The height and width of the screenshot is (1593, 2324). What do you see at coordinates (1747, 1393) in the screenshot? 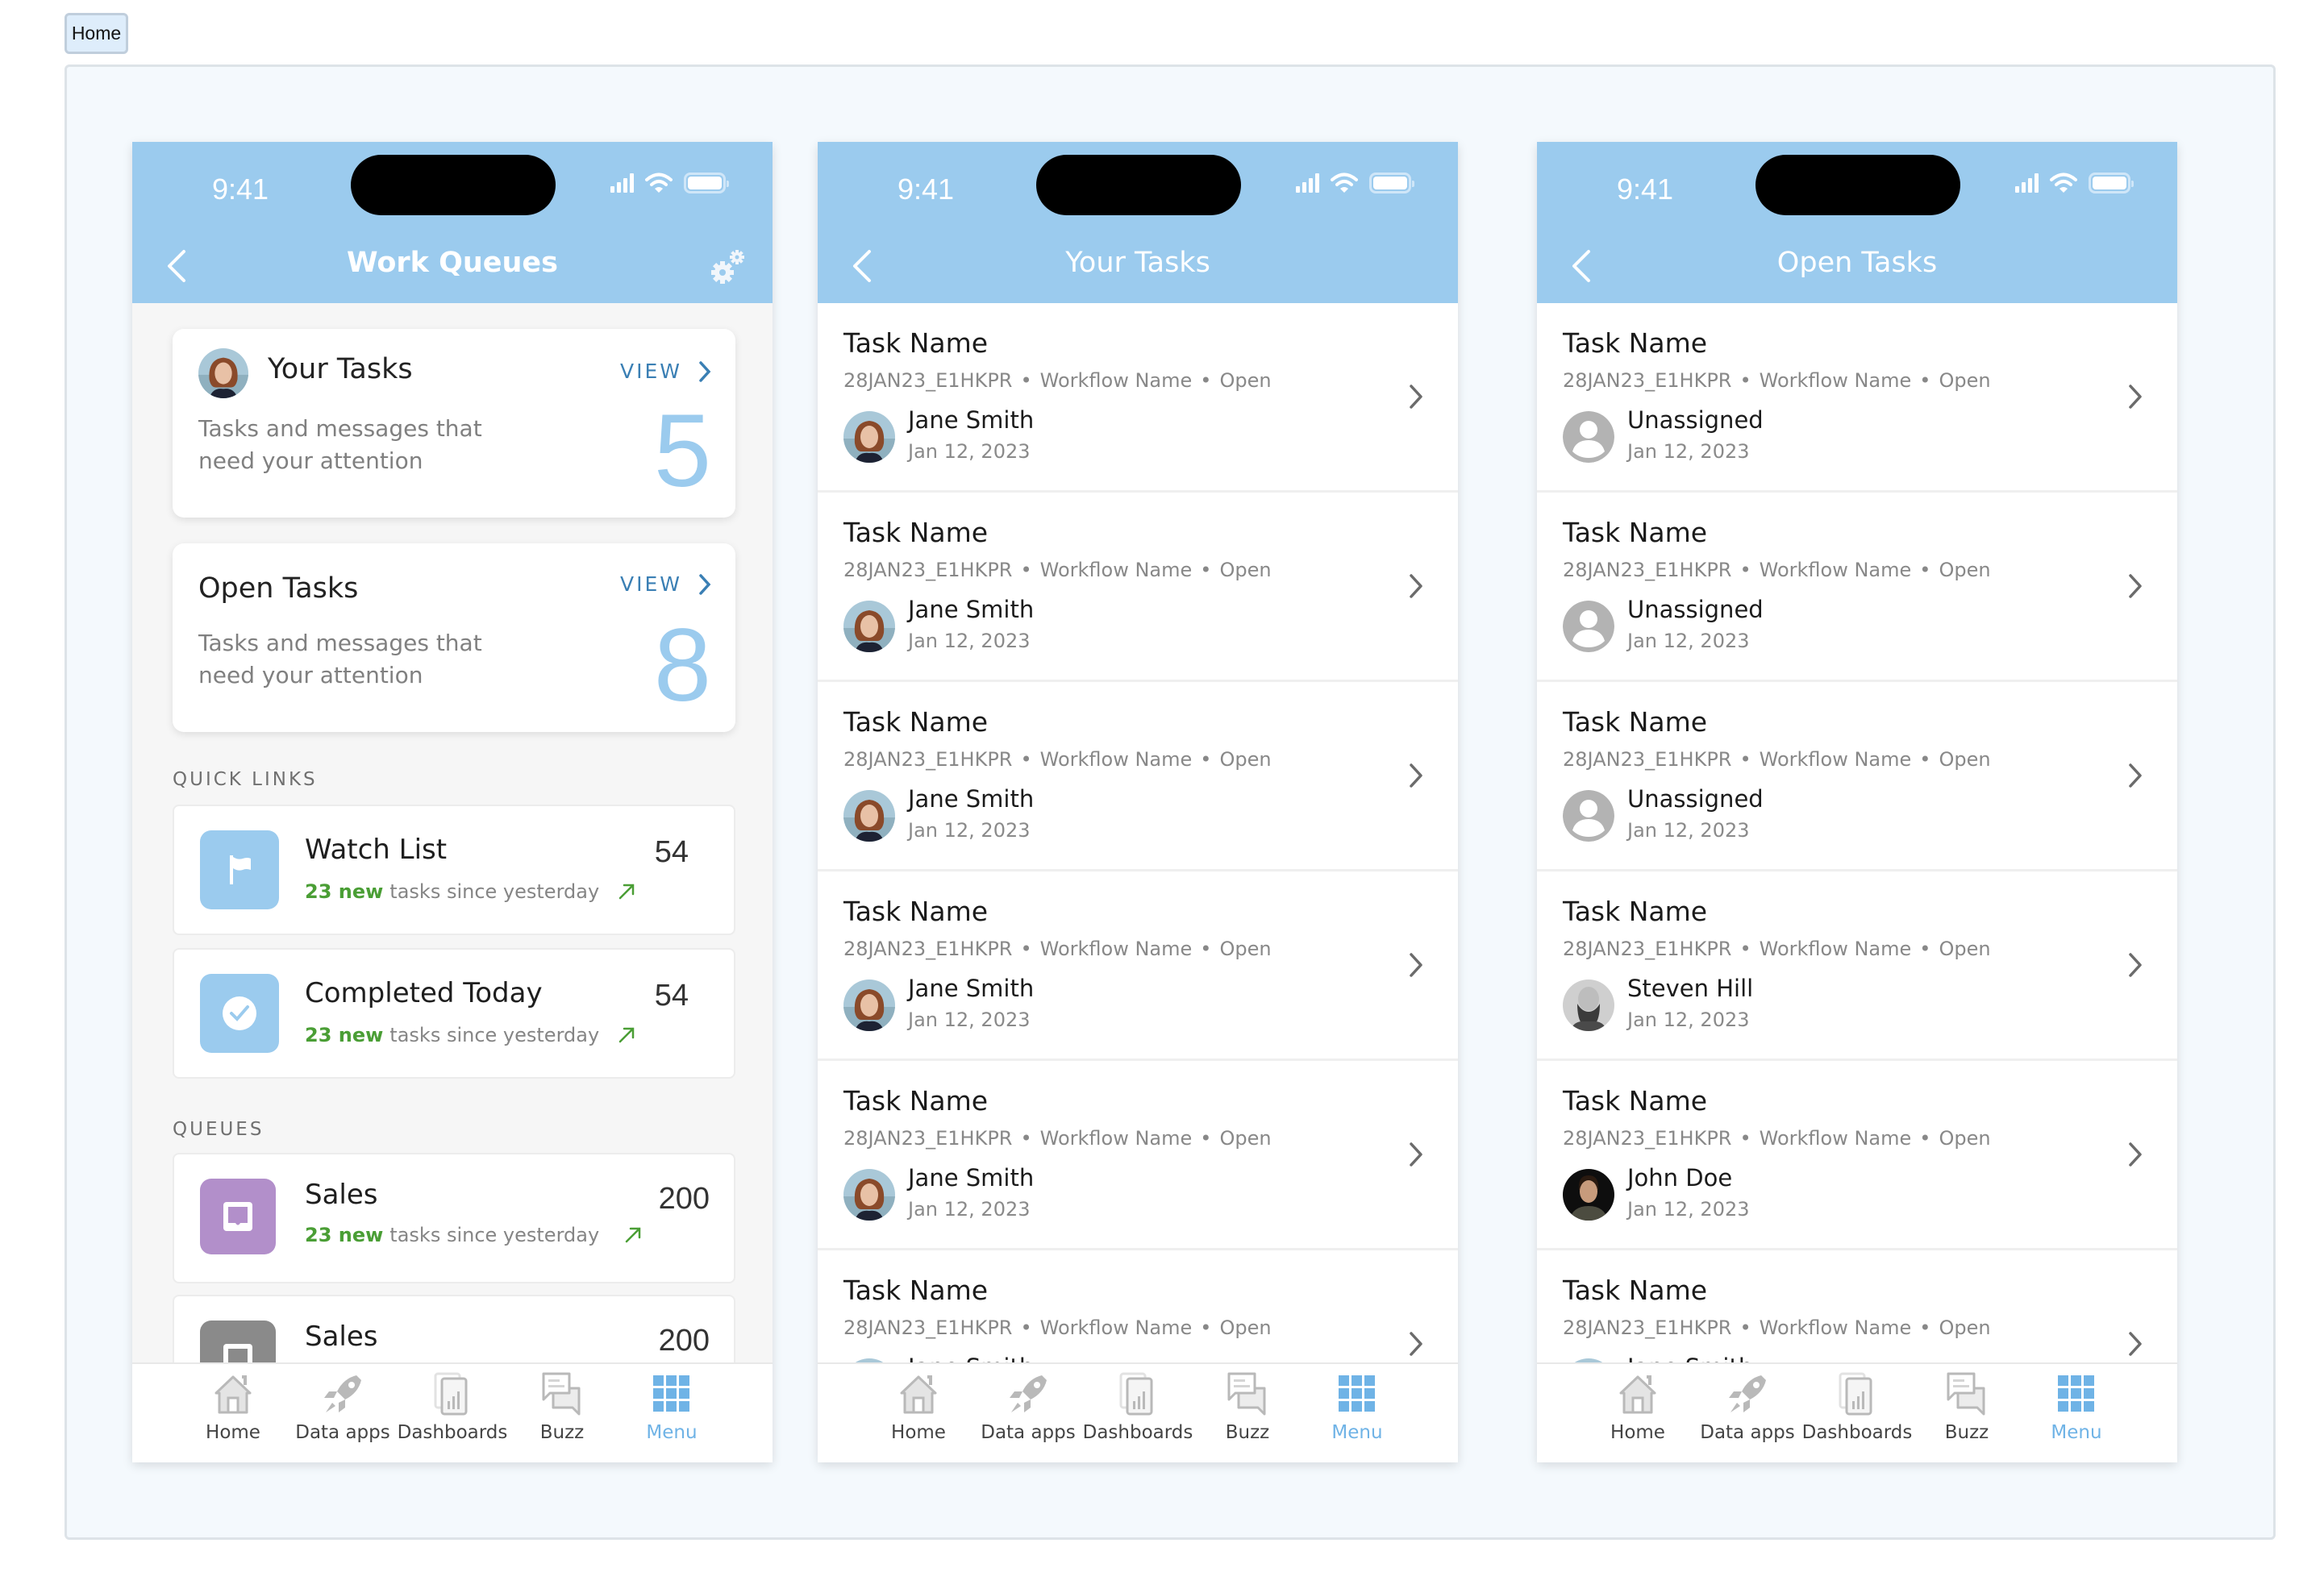
I see `rocket-icon` at bounding box center [1747, 1393].